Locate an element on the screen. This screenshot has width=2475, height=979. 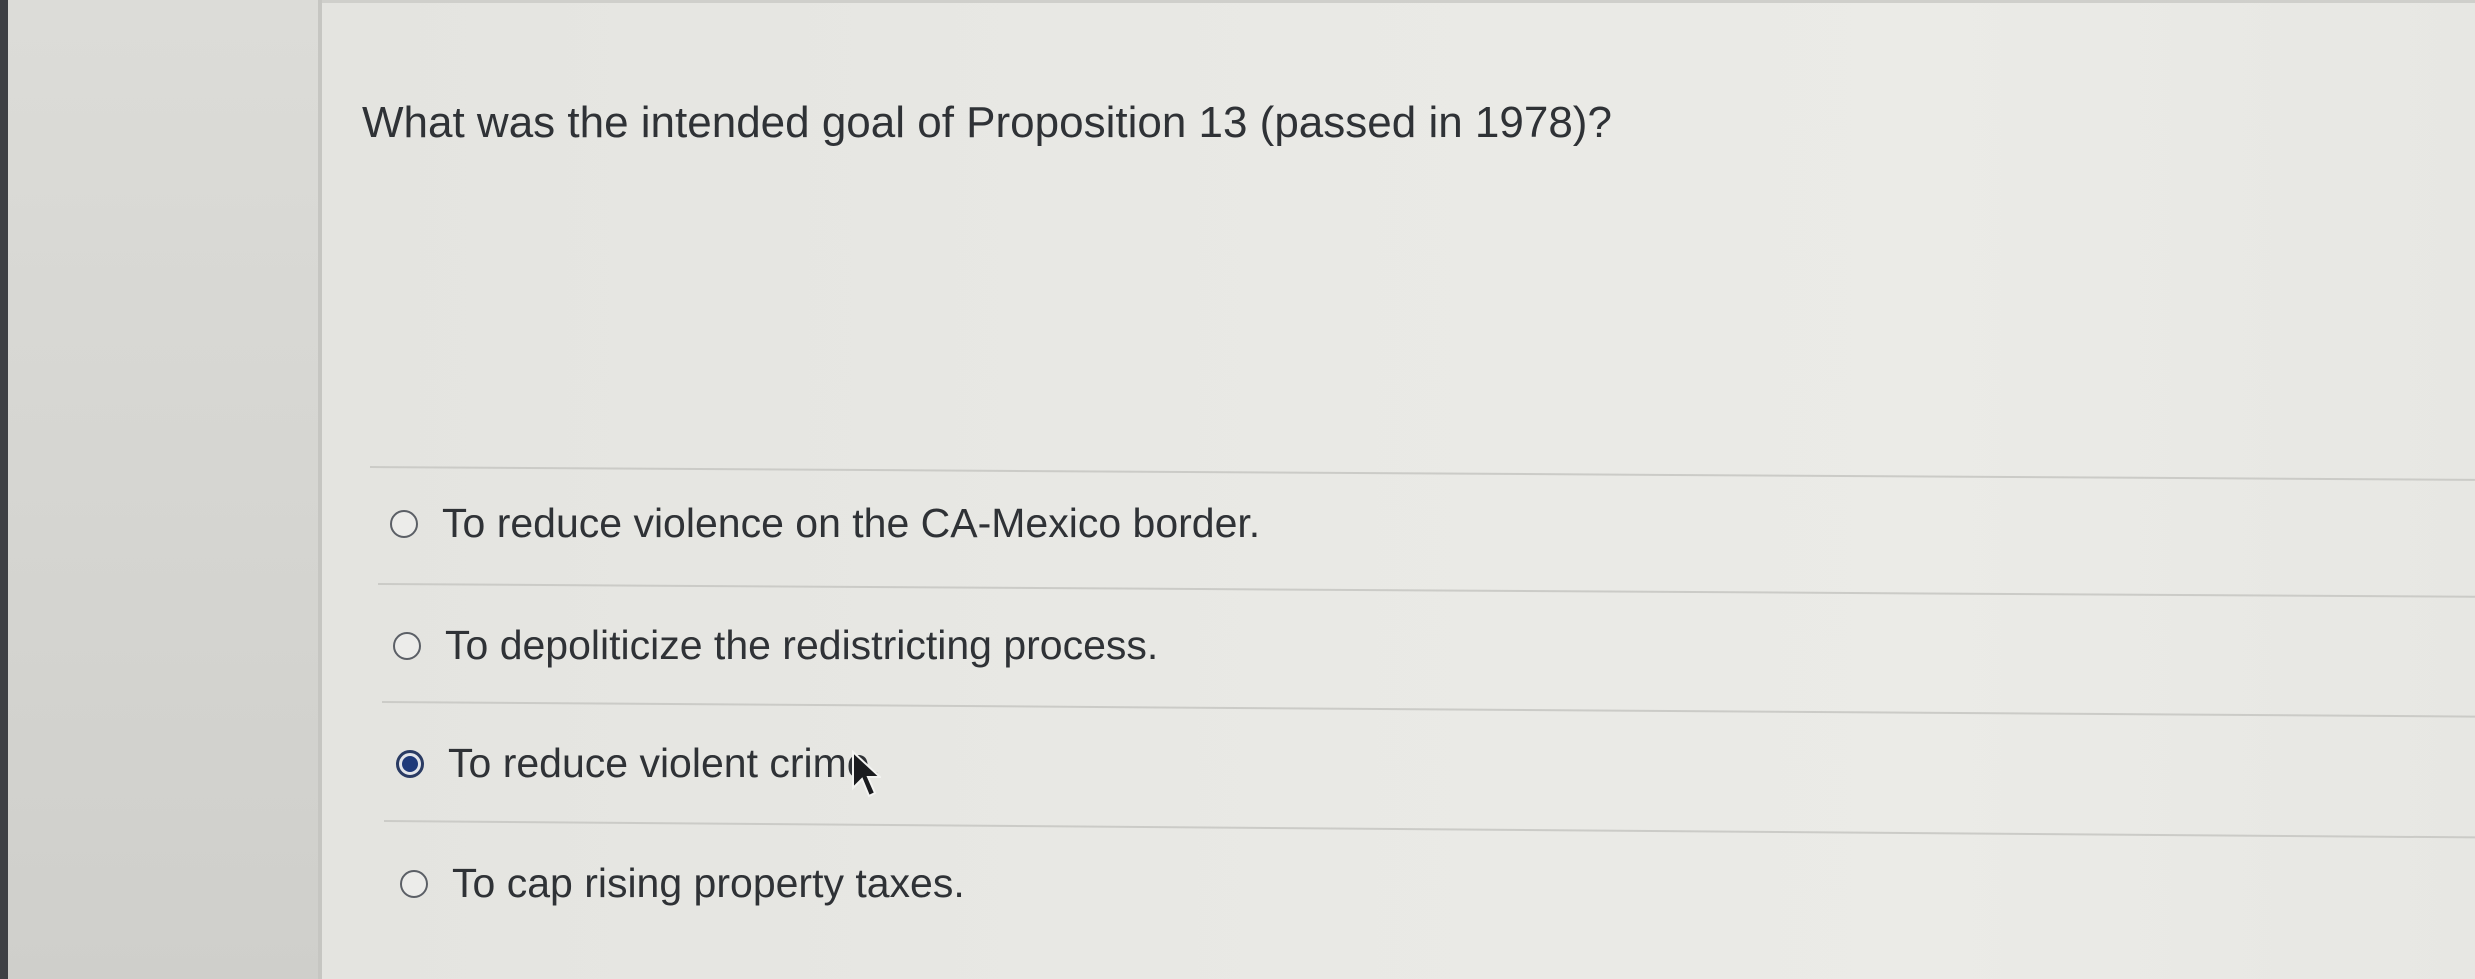
answer-option-3: To reduce violent crime. is located at coordinates (638, 763).